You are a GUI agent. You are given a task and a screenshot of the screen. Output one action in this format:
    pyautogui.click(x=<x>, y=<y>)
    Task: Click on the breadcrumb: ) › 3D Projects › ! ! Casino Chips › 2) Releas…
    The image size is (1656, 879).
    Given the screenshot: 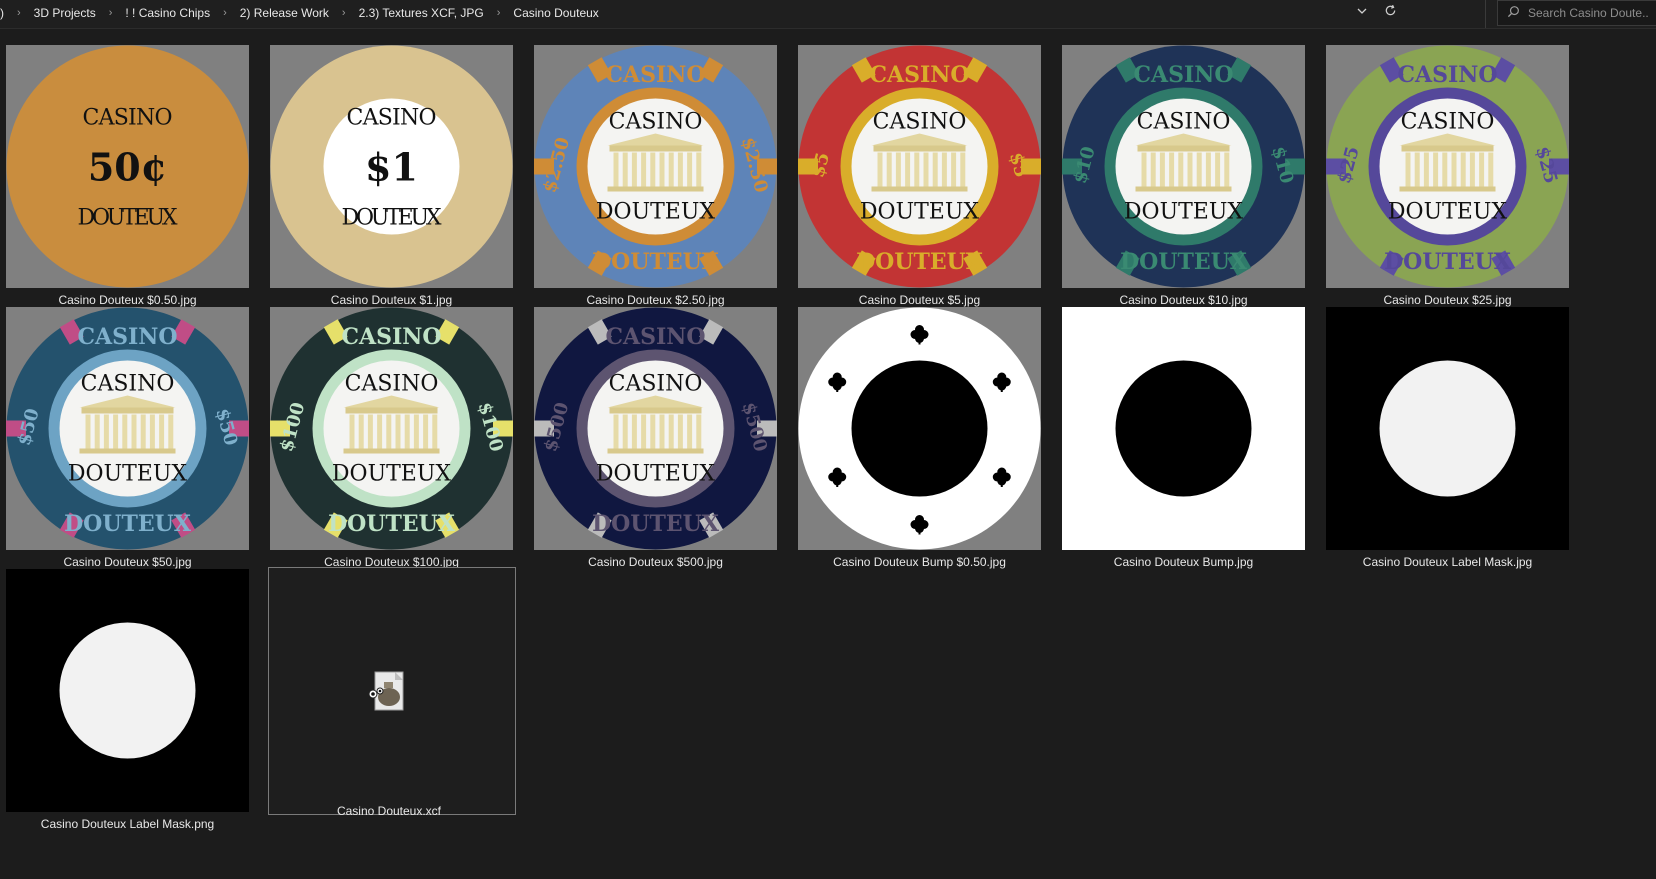 What is the action you would take?
    pyautogui.click(x=740, y=13)
    